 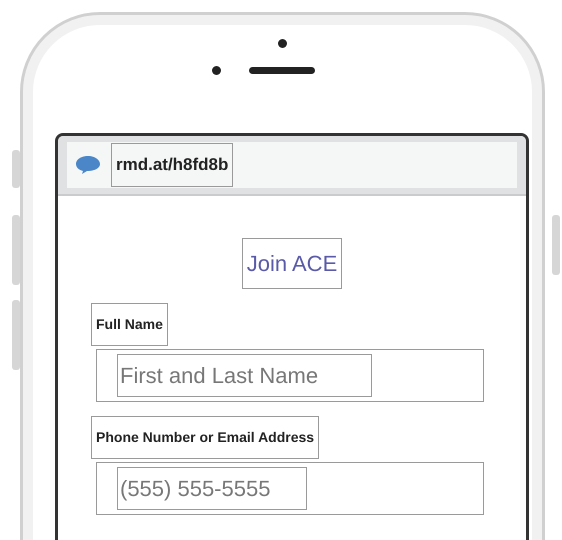 What do you see at coordinates (172, 165) in the screenshot?
I see `url-text: rmd.at/h8fd8b` at bounding box center [172, 165].